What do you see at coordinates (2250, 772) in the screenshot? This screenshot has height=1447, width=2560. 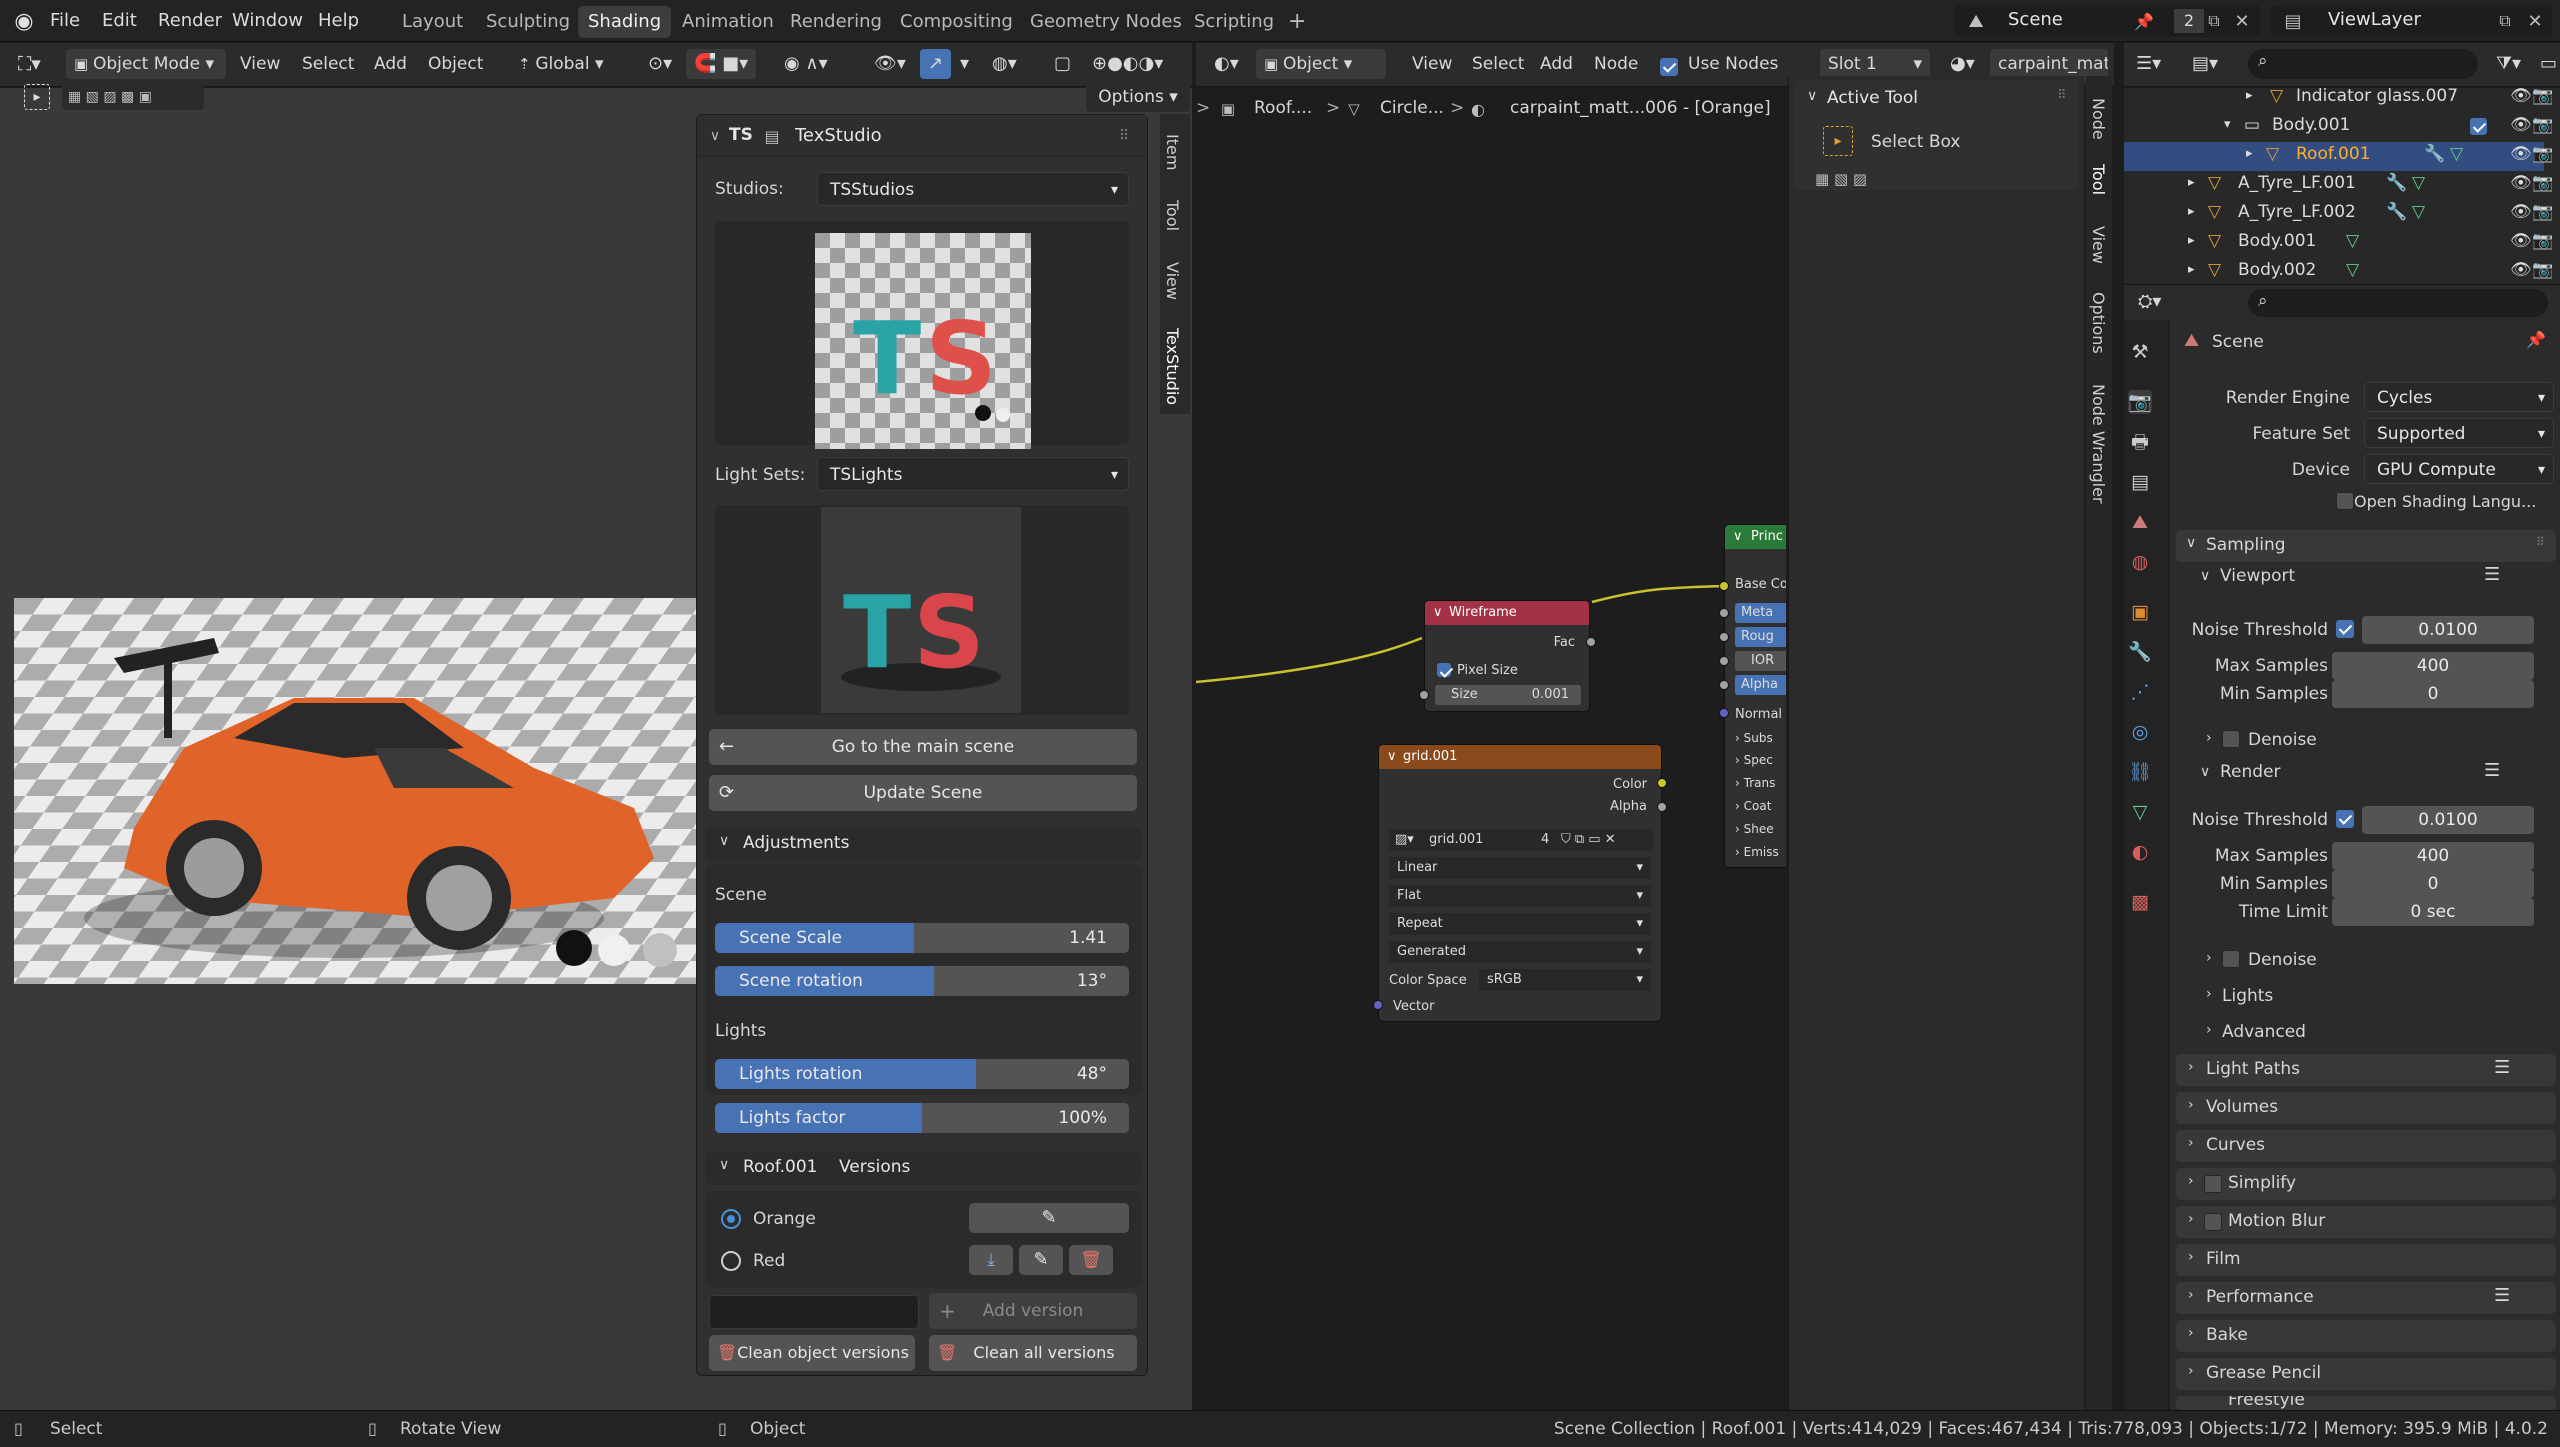 I see `render-subpanel-label: Render` at bounding box center [2250, 772].